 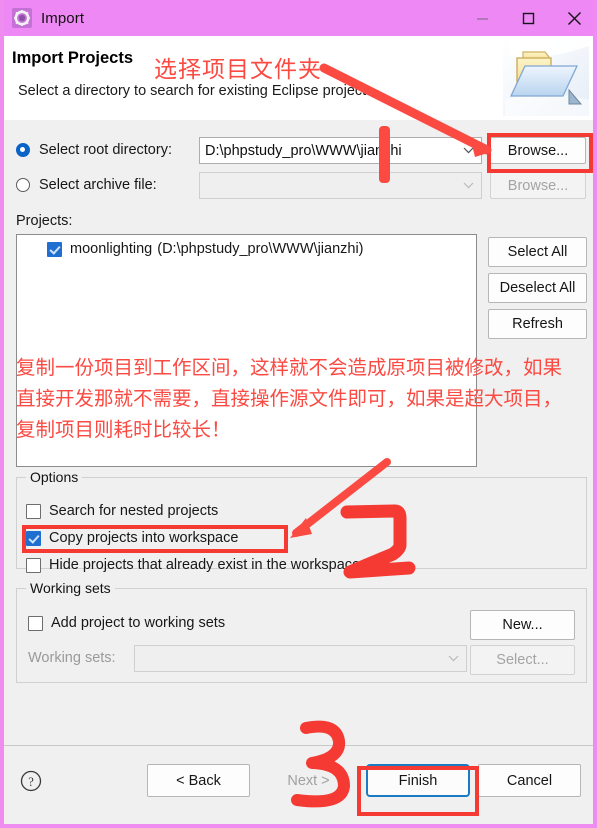 What do you see at coordinates (23, 185) in the screenshot?
I see `radio-archive-file-dot` at bounding box center [23, 185].